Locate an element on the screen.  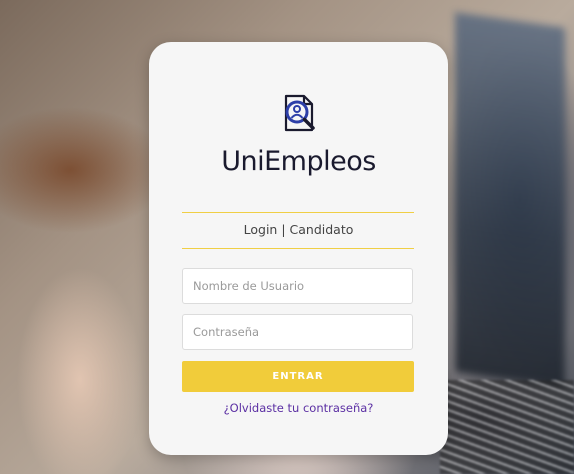
divider-bottom is located at coordinates (298, 248).